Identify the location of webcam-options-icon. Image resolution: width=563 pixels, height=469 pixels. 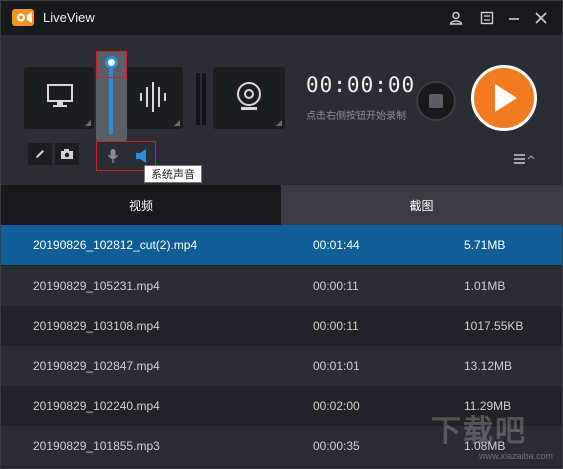
(279, 123).